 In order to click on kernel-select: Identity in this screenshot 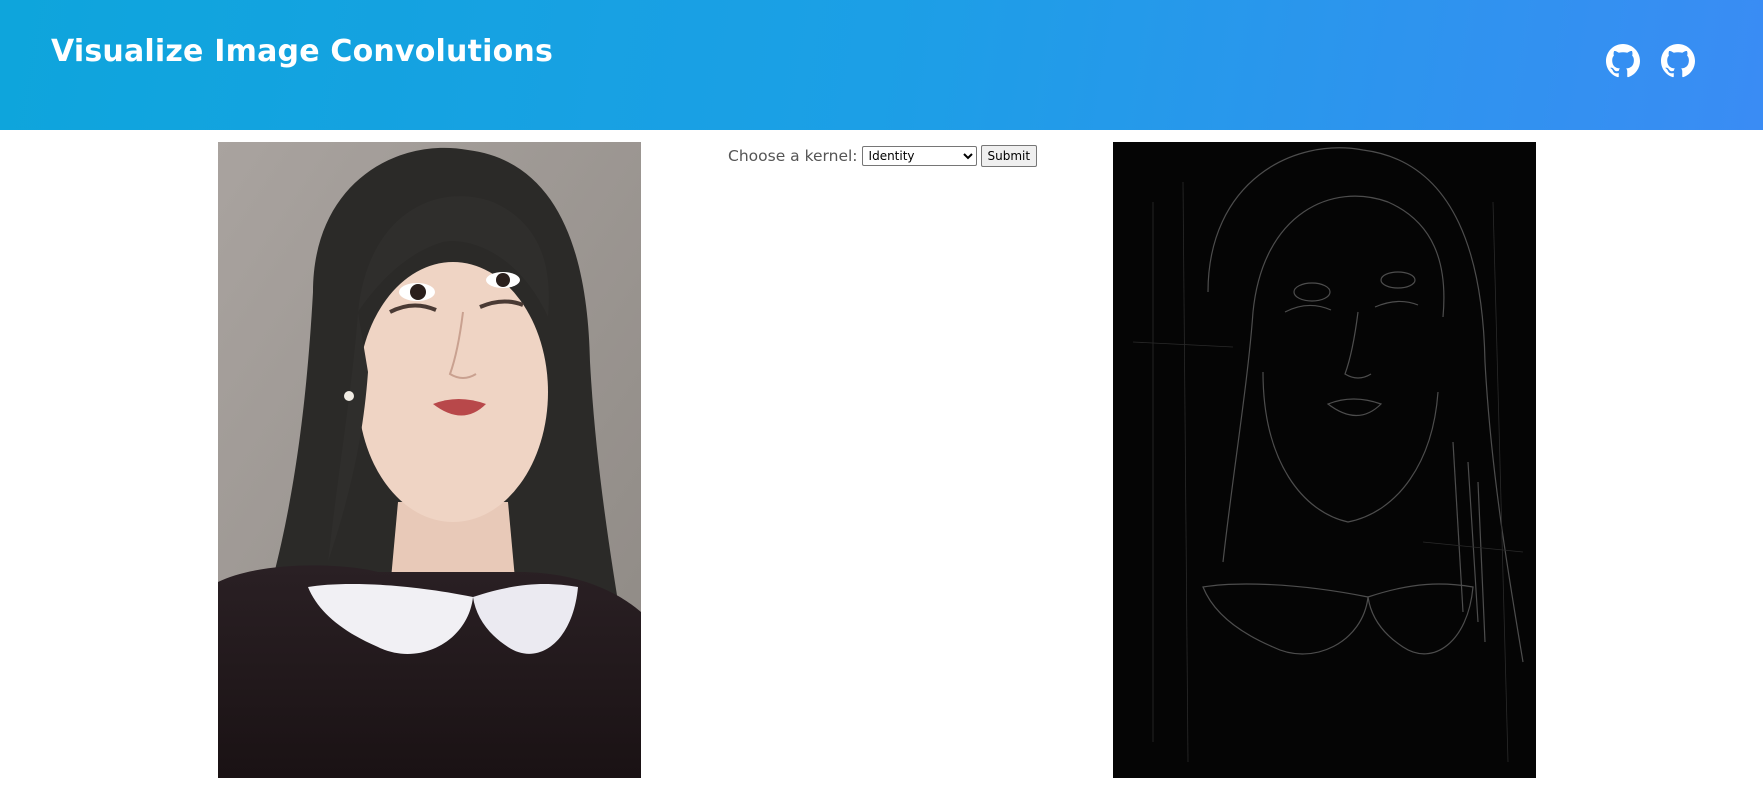, I will do `click(919, 156)`.